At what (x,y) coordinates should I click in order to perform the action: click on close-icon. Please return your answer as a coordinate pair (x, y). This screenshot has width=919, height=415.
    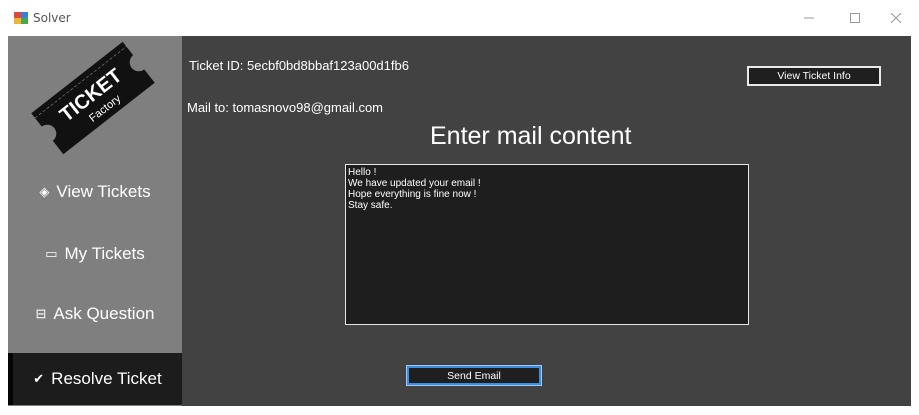
    Looking at the image, I should click on (896, 18).